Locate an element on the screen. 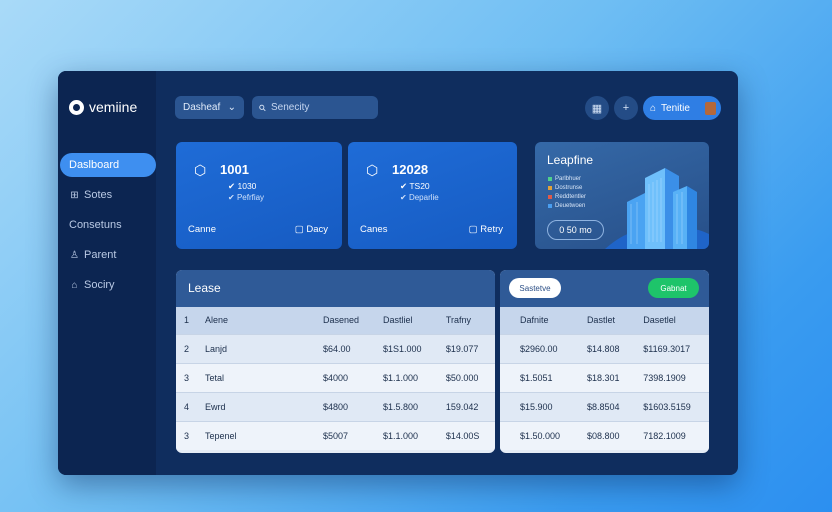  lease-title: Lease is located at coordinates (204, 288).